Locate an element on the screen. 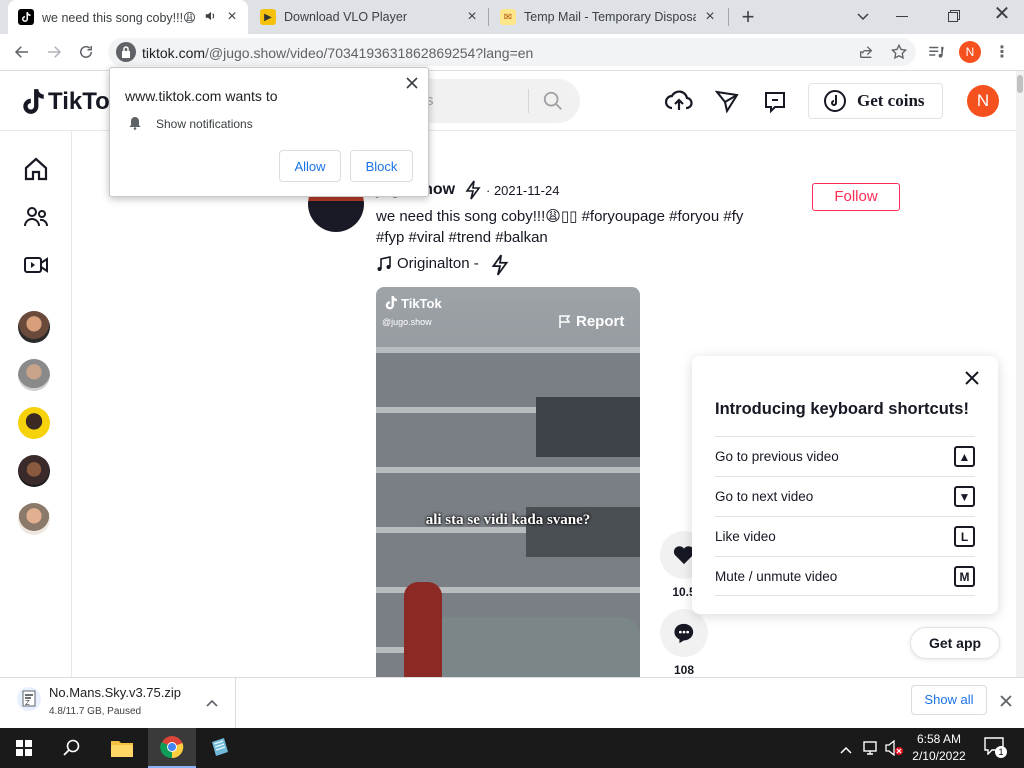  close-prompt-icon is located at coordinates (412, 85).